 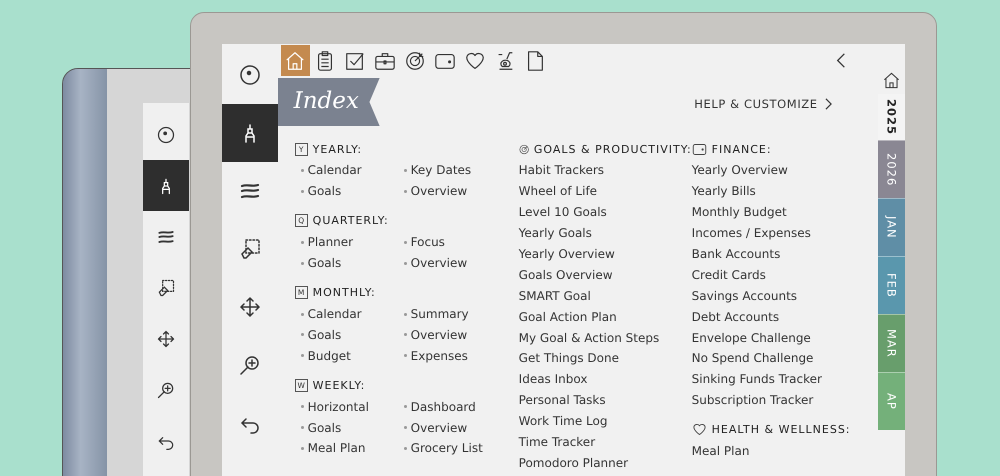 What do you see at coordinates (724, 191) in the screenshot?
I see `index-link: Yearly Bills` at bounding box center [724, 191].